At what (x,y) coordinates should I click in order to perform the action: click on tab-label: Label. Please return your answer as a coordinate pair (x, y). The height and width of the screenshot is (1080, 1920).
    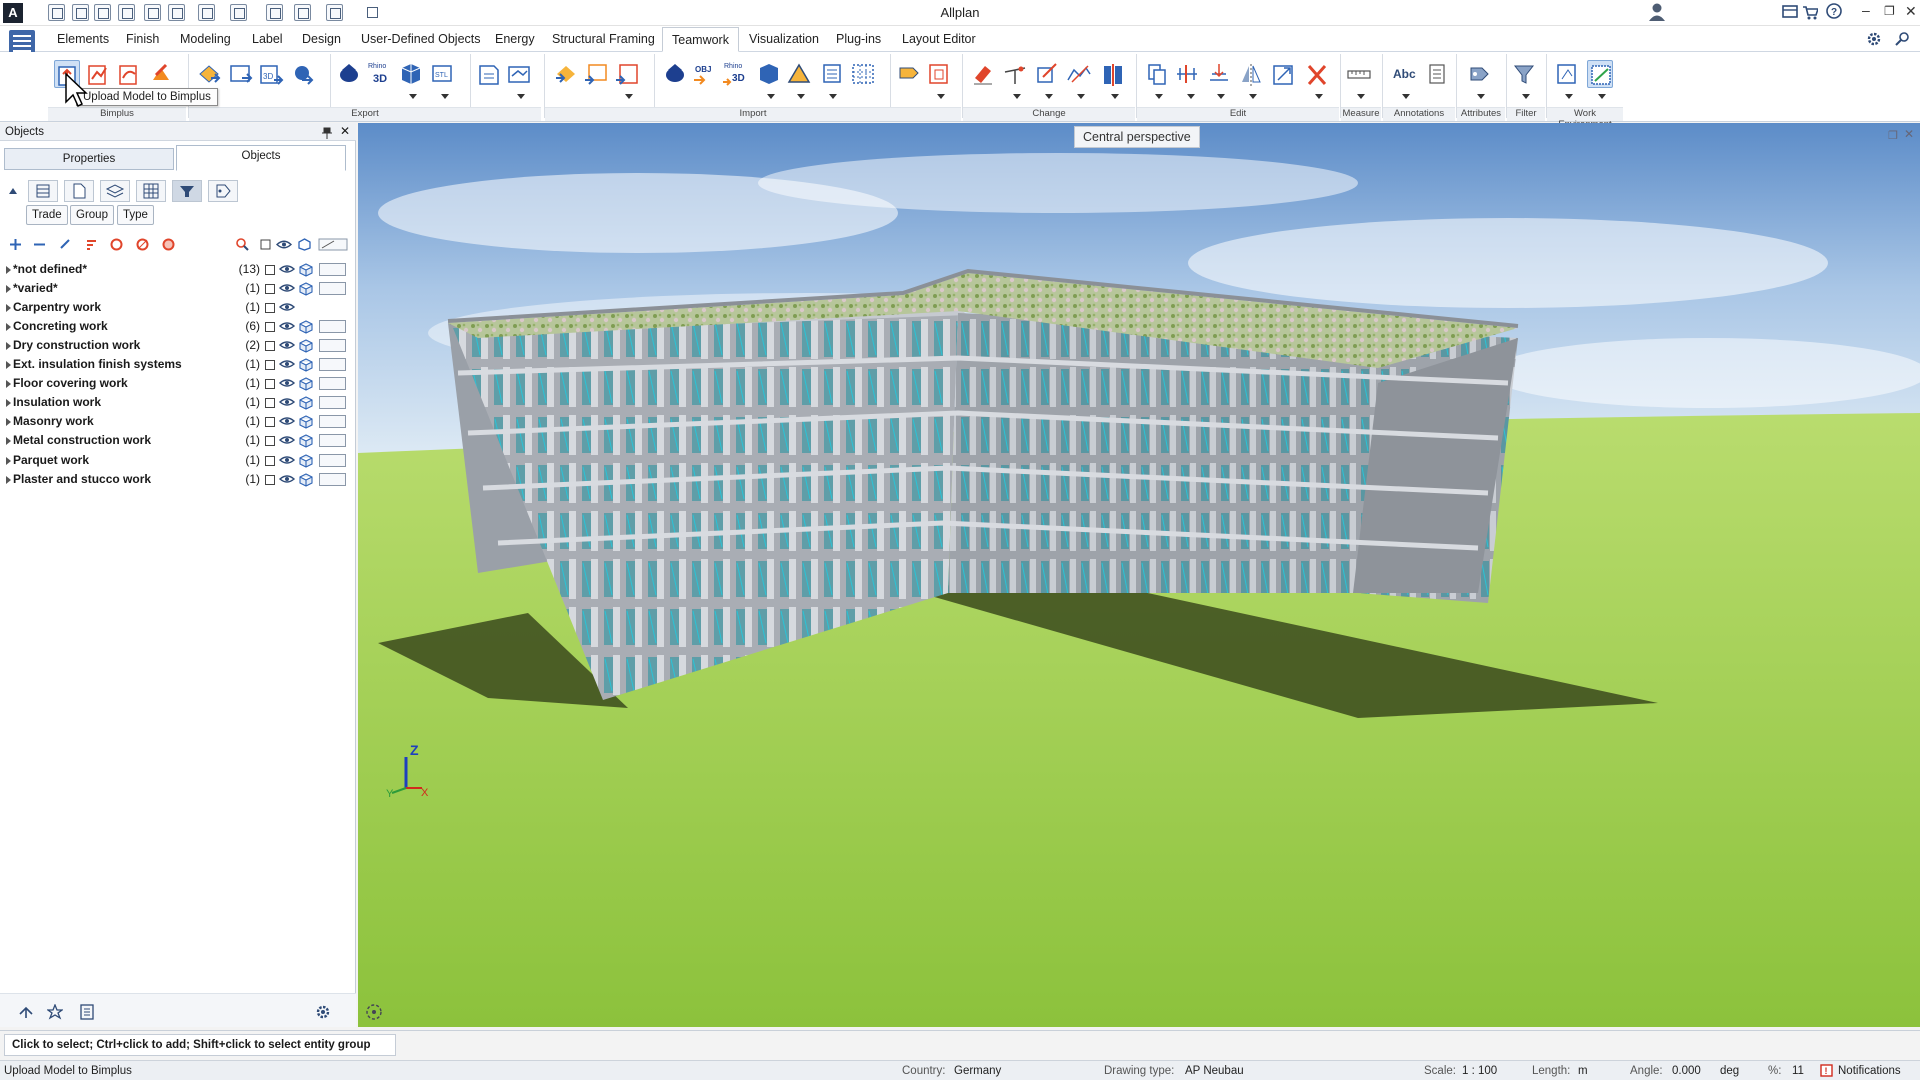
    Looking at the image, I should click on (267, 39).